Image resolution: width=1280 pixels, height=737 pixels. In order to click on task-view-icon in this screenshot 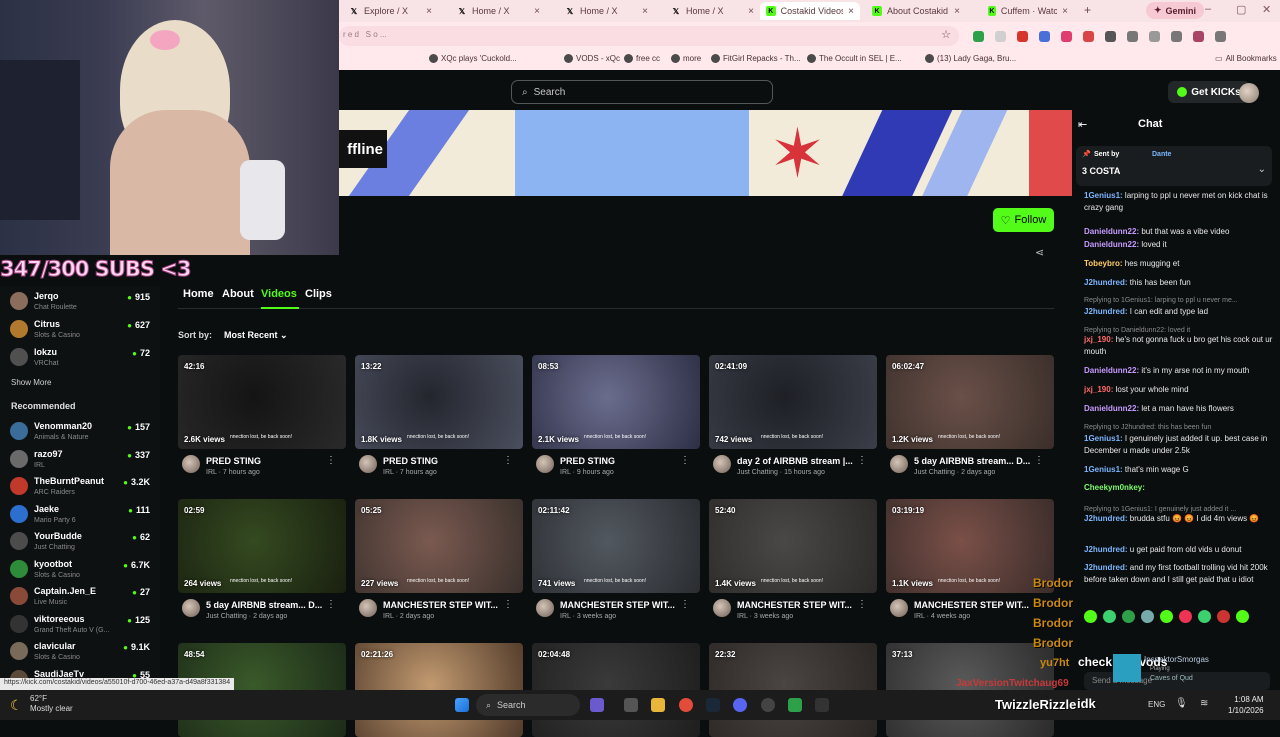, I will do `click(631, 705)`.